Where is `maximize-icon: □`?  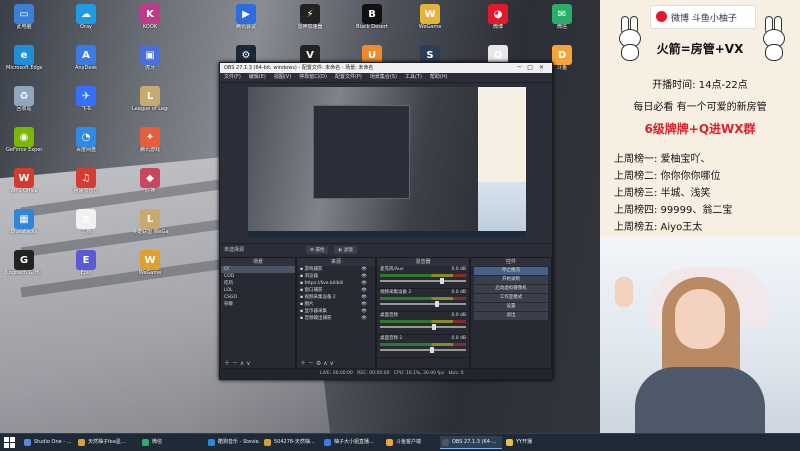
maximize-icon: □ is located at coordinates (533, 67).